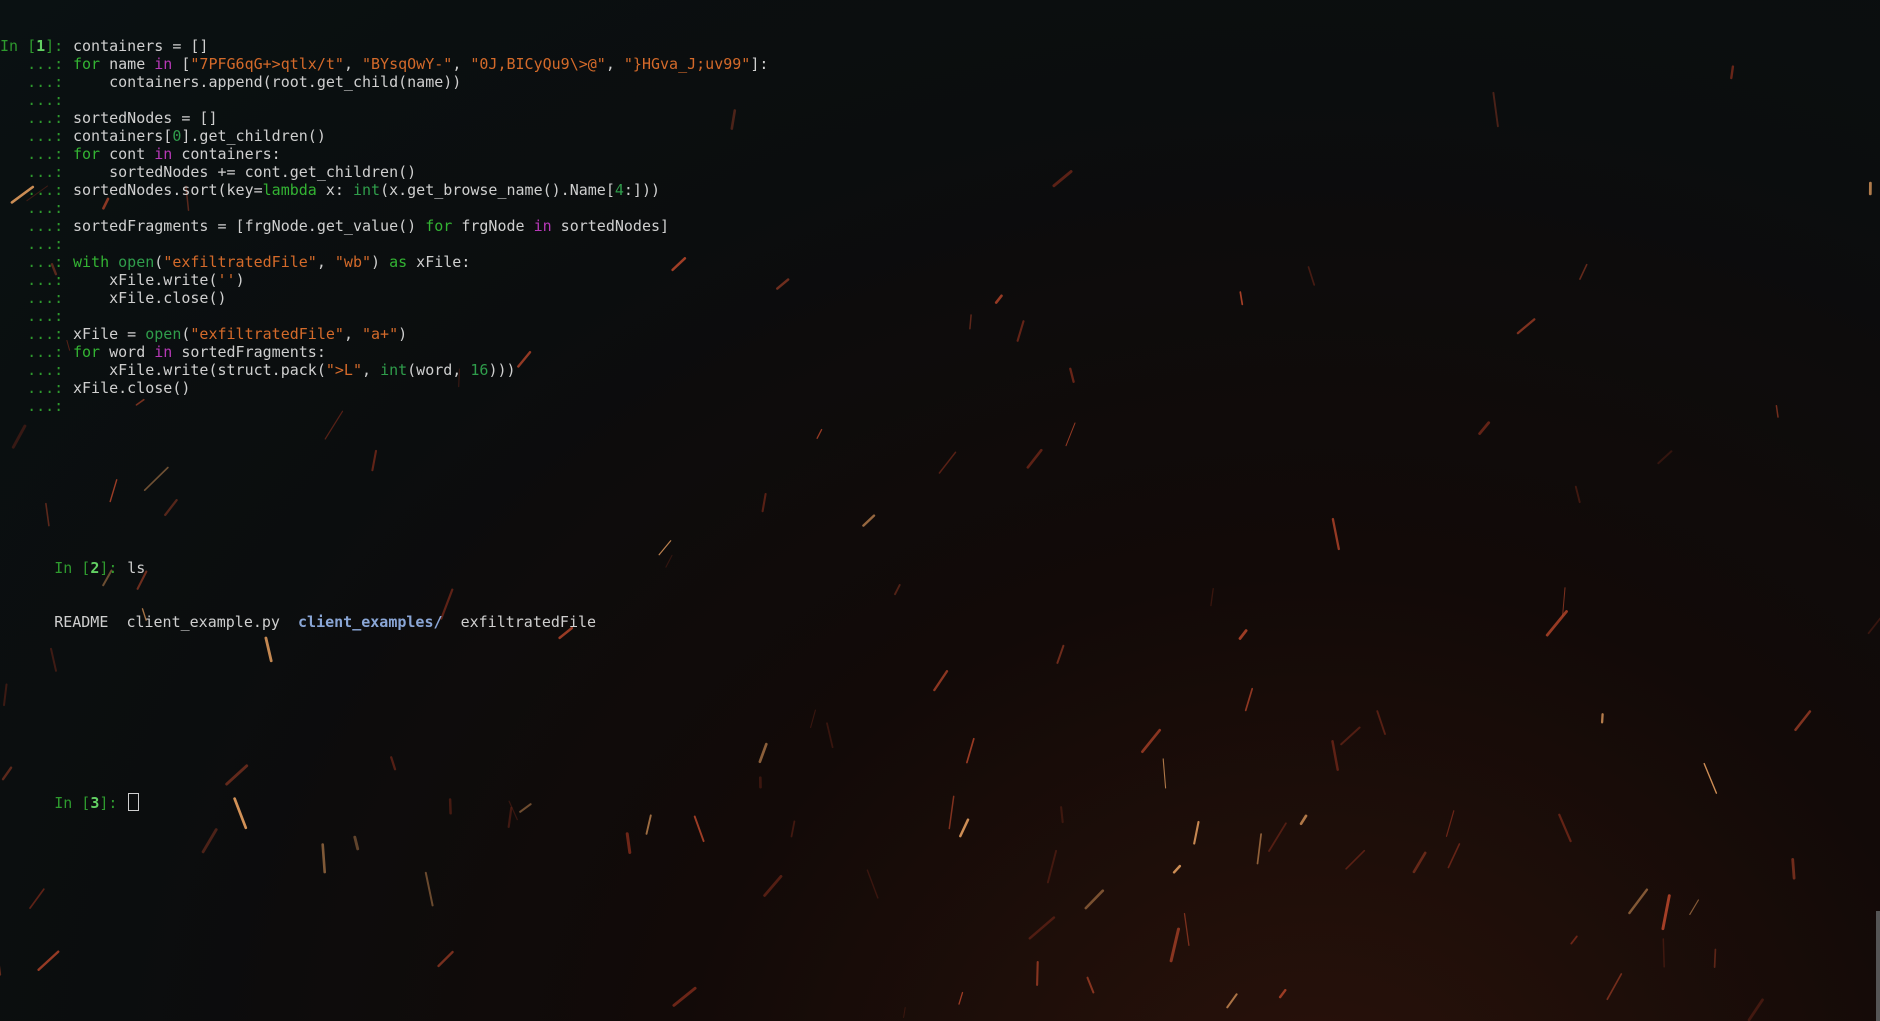 The width and height of the screenshot is (1880, 1021). Describe the element at coordinates (619, 190) in the screenshot. I see `code-token: 4` at that location.